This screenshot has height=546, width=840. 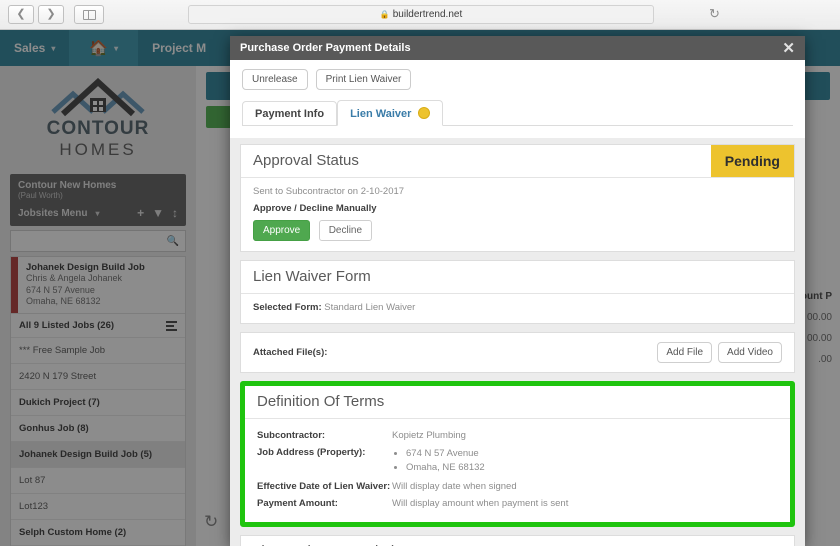 I want to click on lien-waiver-form-header: Lien Waiver Form, so click(x=517, y=277).